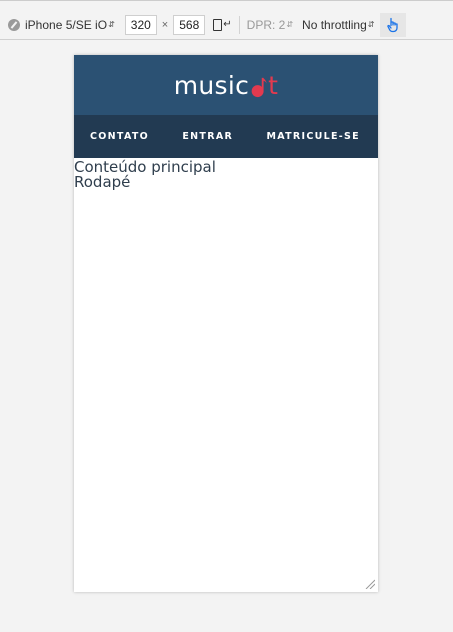 This screenshot has width=453, height=632. What do you see at coordinates (313, 136) in the screenshot?
I see `nav-link-matricule-se: MATRICULE-SE` at bounding box center [313, 136].